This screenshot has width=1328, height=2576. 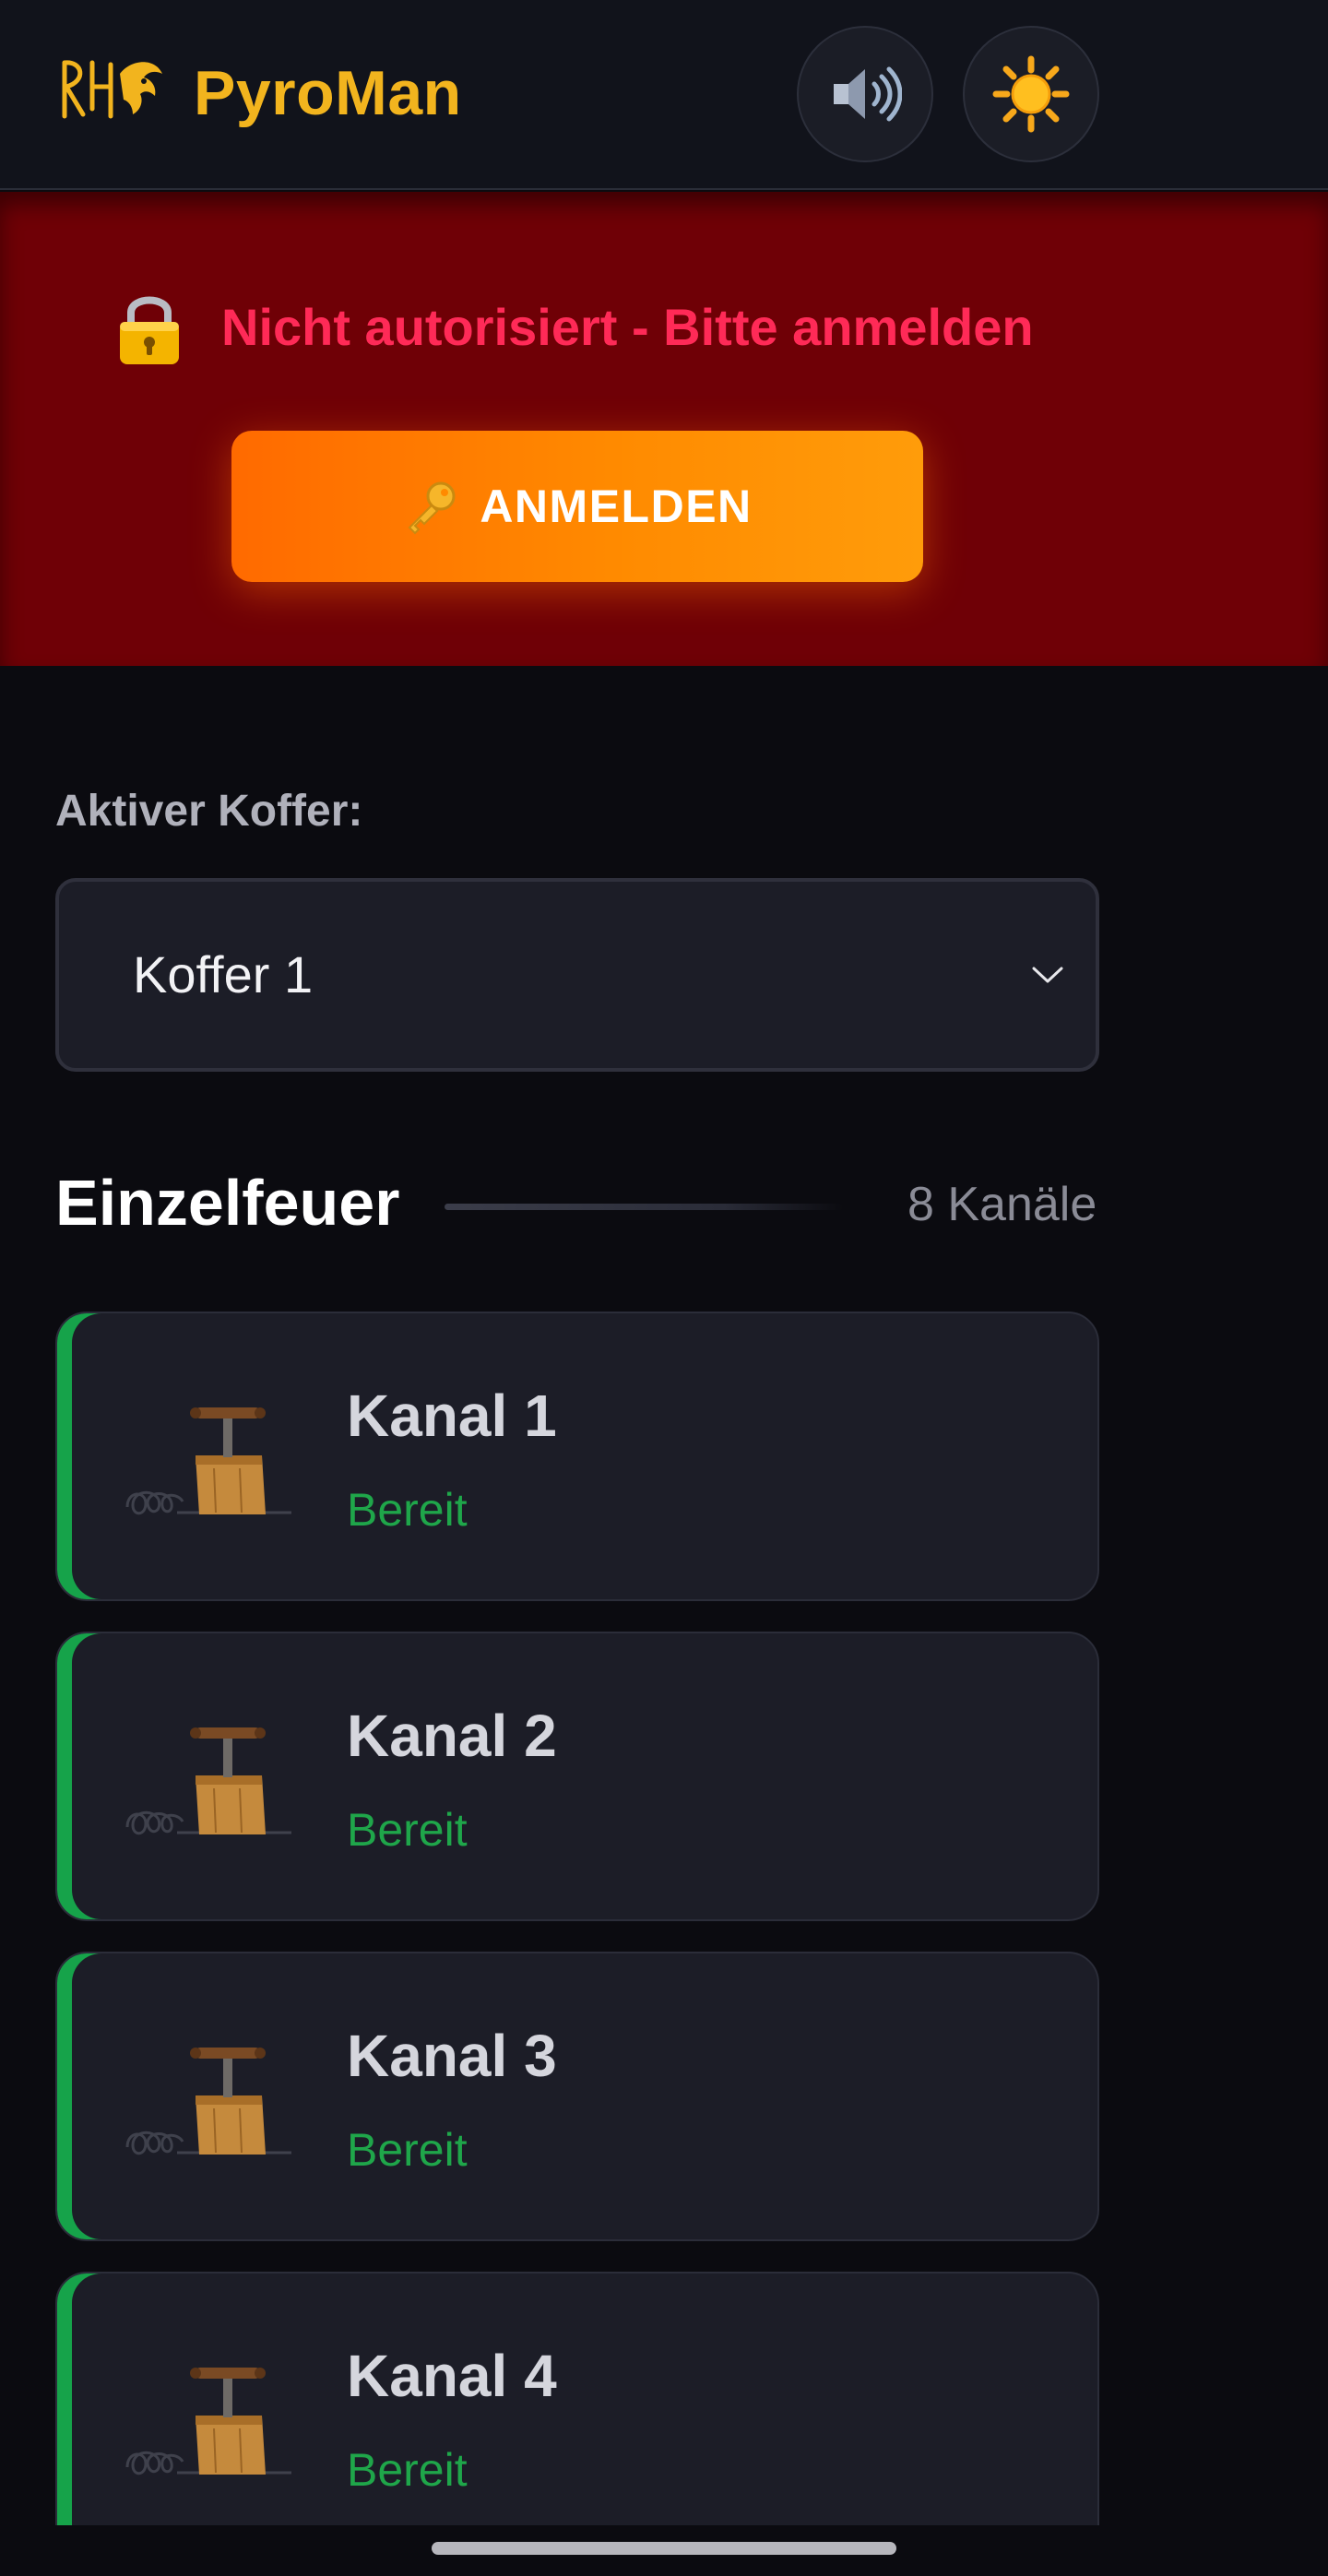 I want to click on key-icon, so click(x=432, y=508).